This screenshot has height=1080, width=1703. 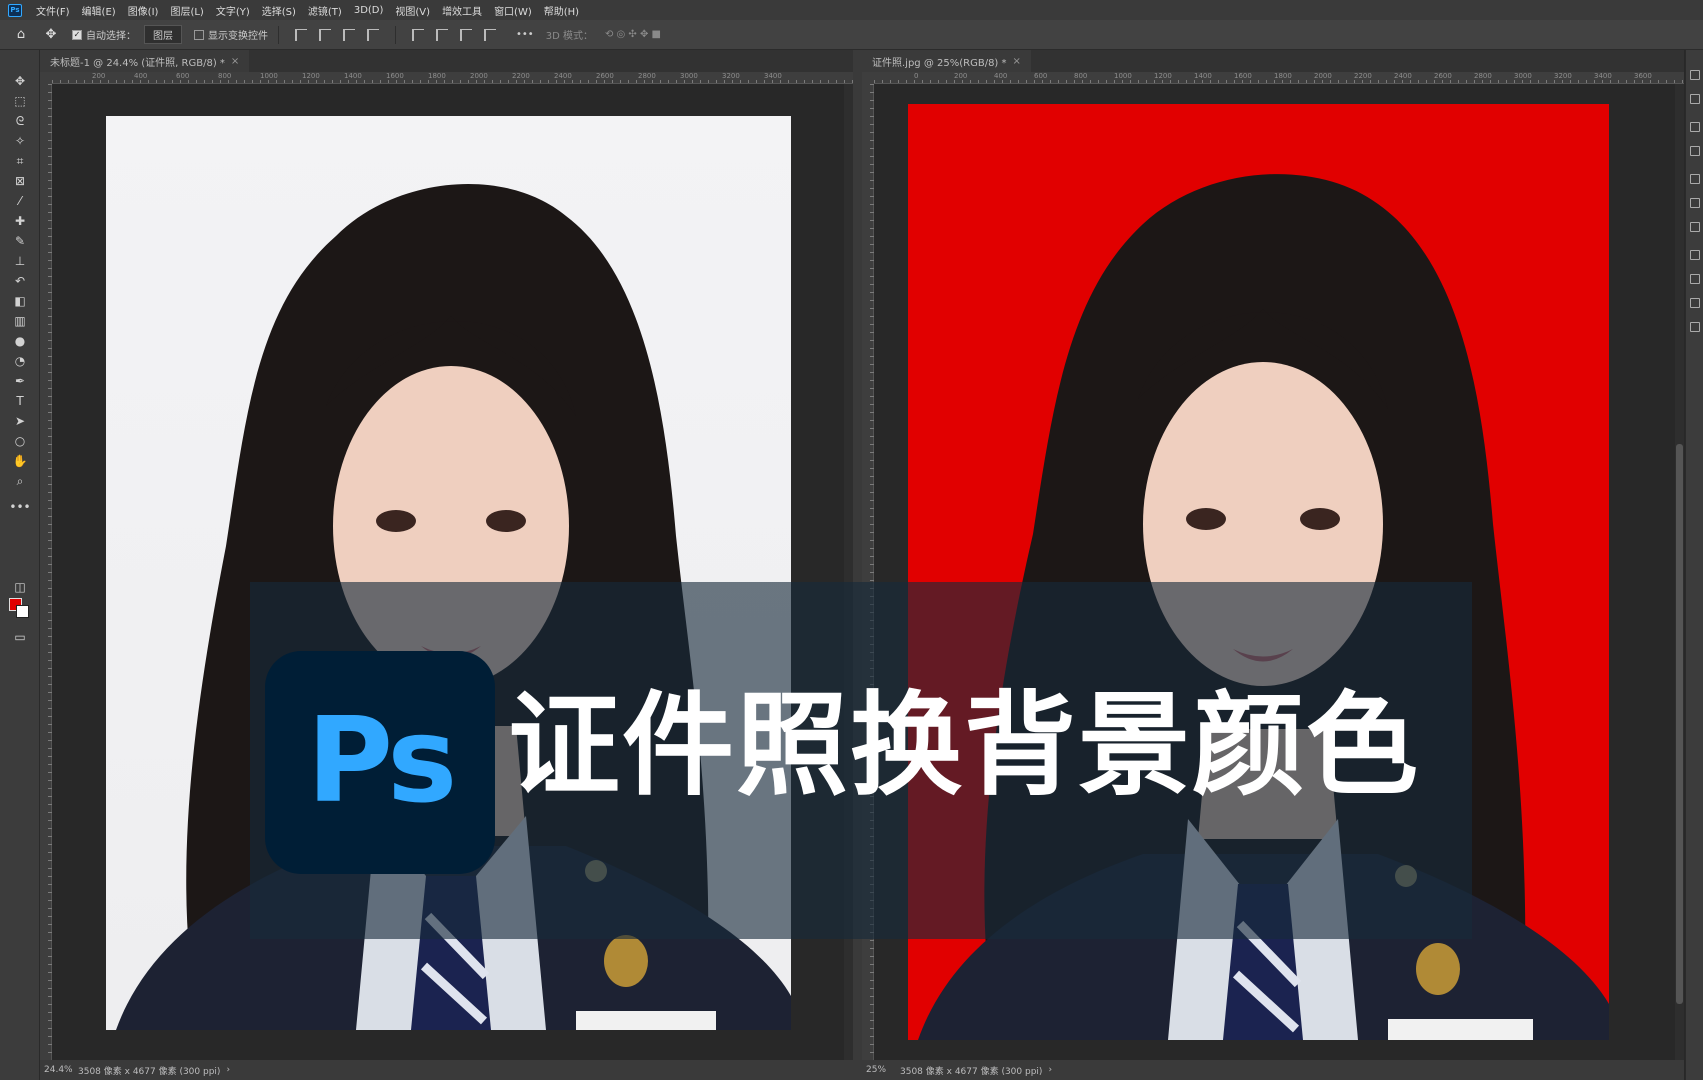 I want to click on ps-app-icon: Ps, so click(x=15, y=10).